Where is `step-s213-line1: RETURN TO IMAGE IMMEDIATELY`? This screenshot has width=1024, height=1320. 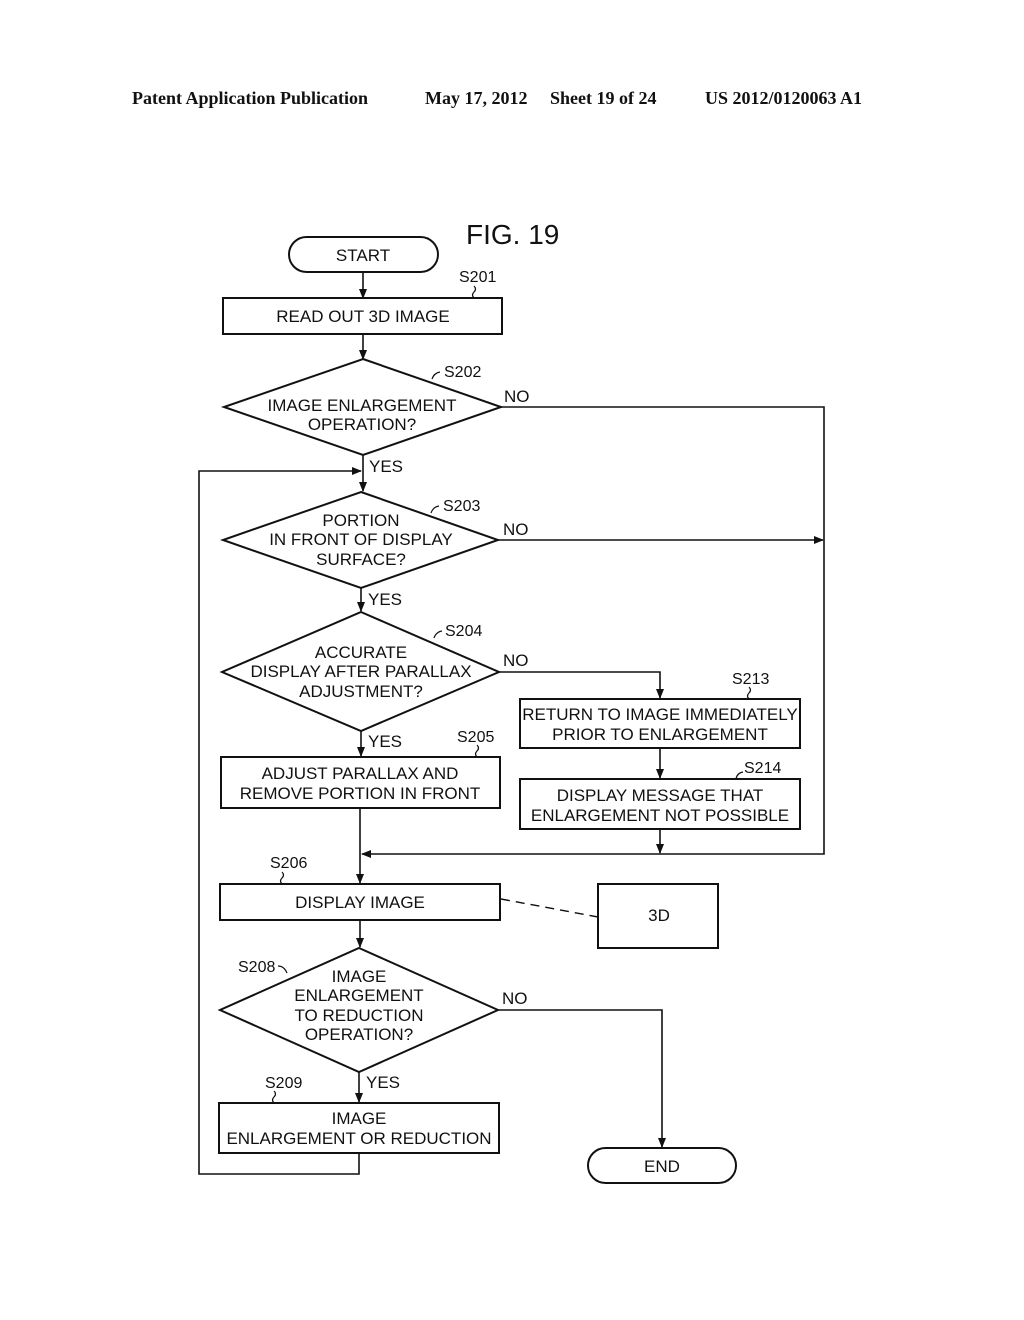 step-s213-line1: RETURN TO IMAGE IMMEDIATELY is located at coordinates (660, 714).